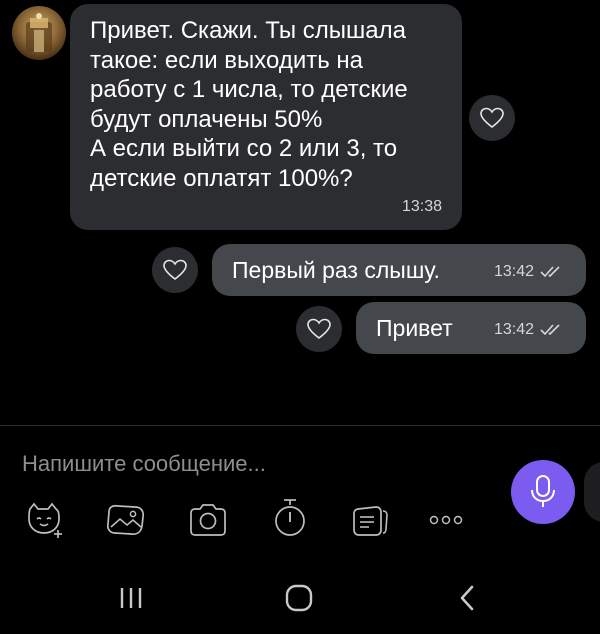  I want to click on timer-icon, so click(290, 517).